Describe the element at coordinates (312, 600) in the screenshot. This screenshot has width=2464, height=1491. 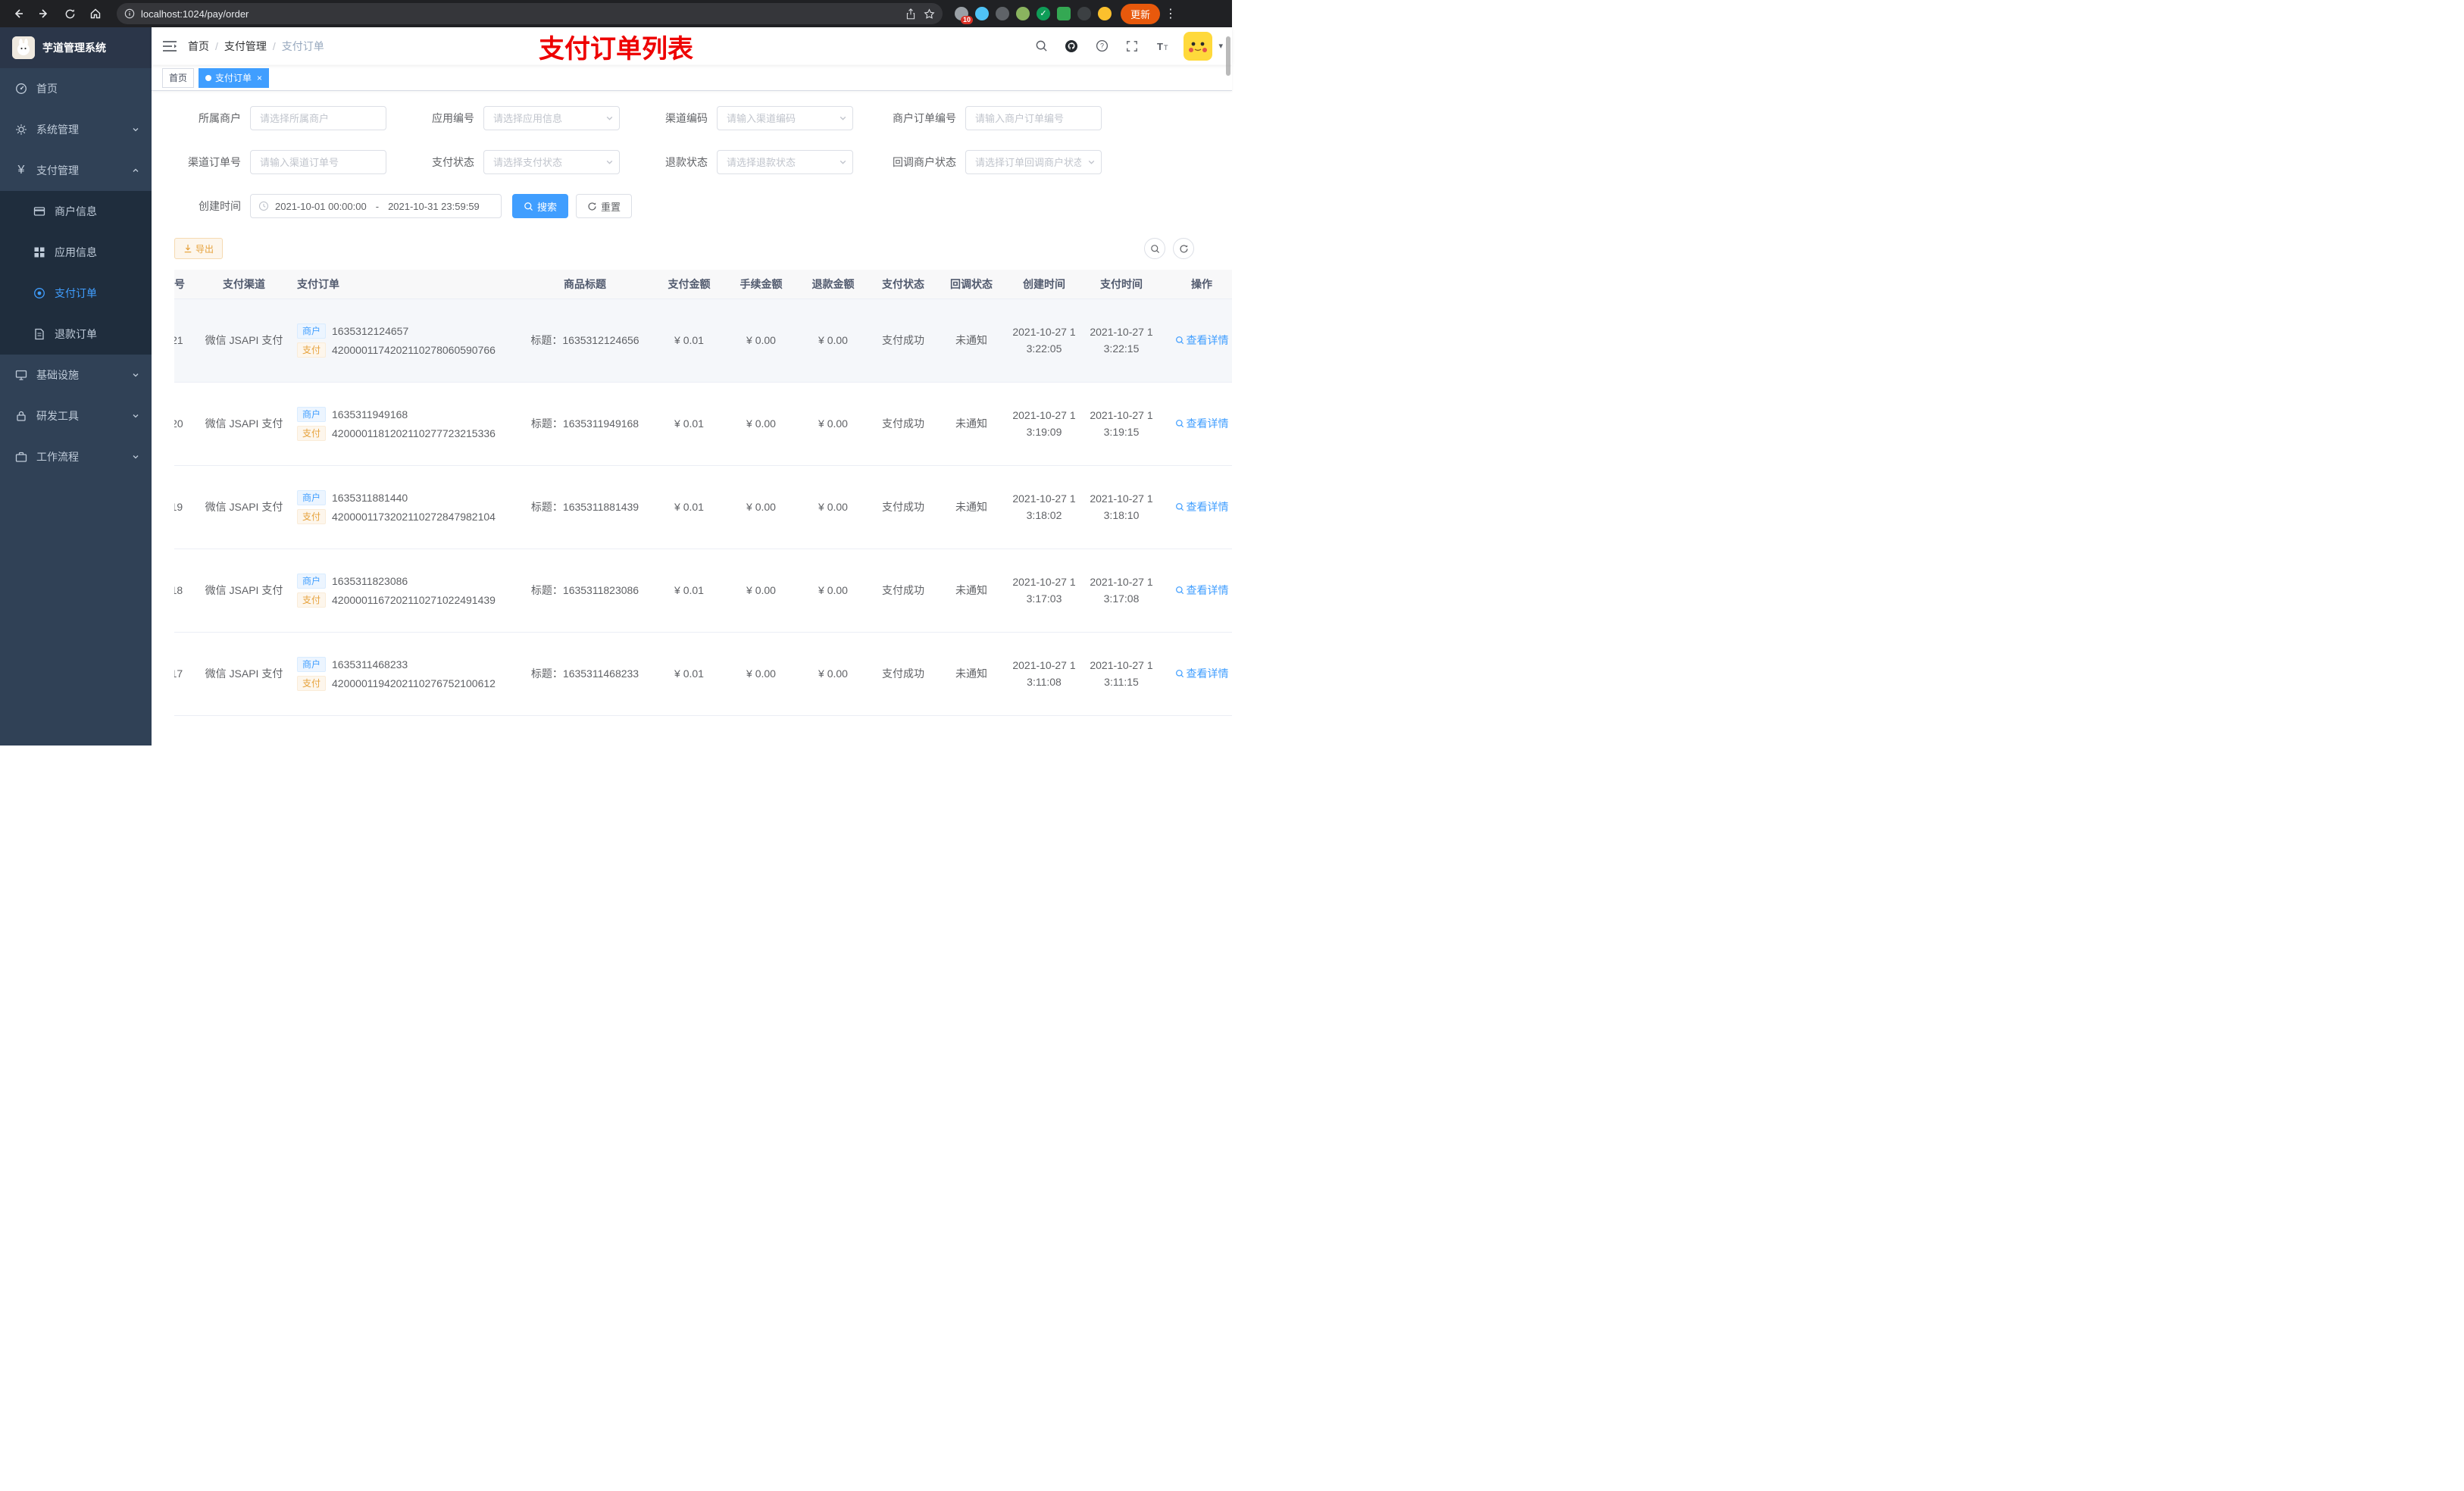
I see `pay-tag: 支付` at that location.